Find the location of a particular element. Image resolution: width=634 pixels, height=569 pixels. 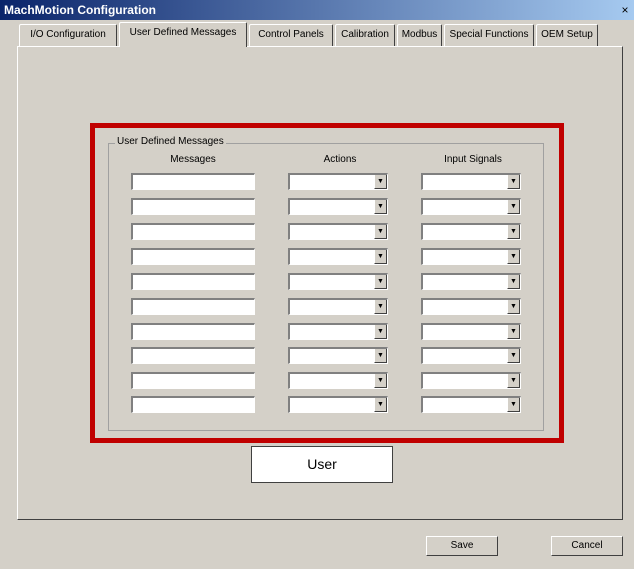

window-title: MachMotion Configuration is located at coordinates (80, 10).